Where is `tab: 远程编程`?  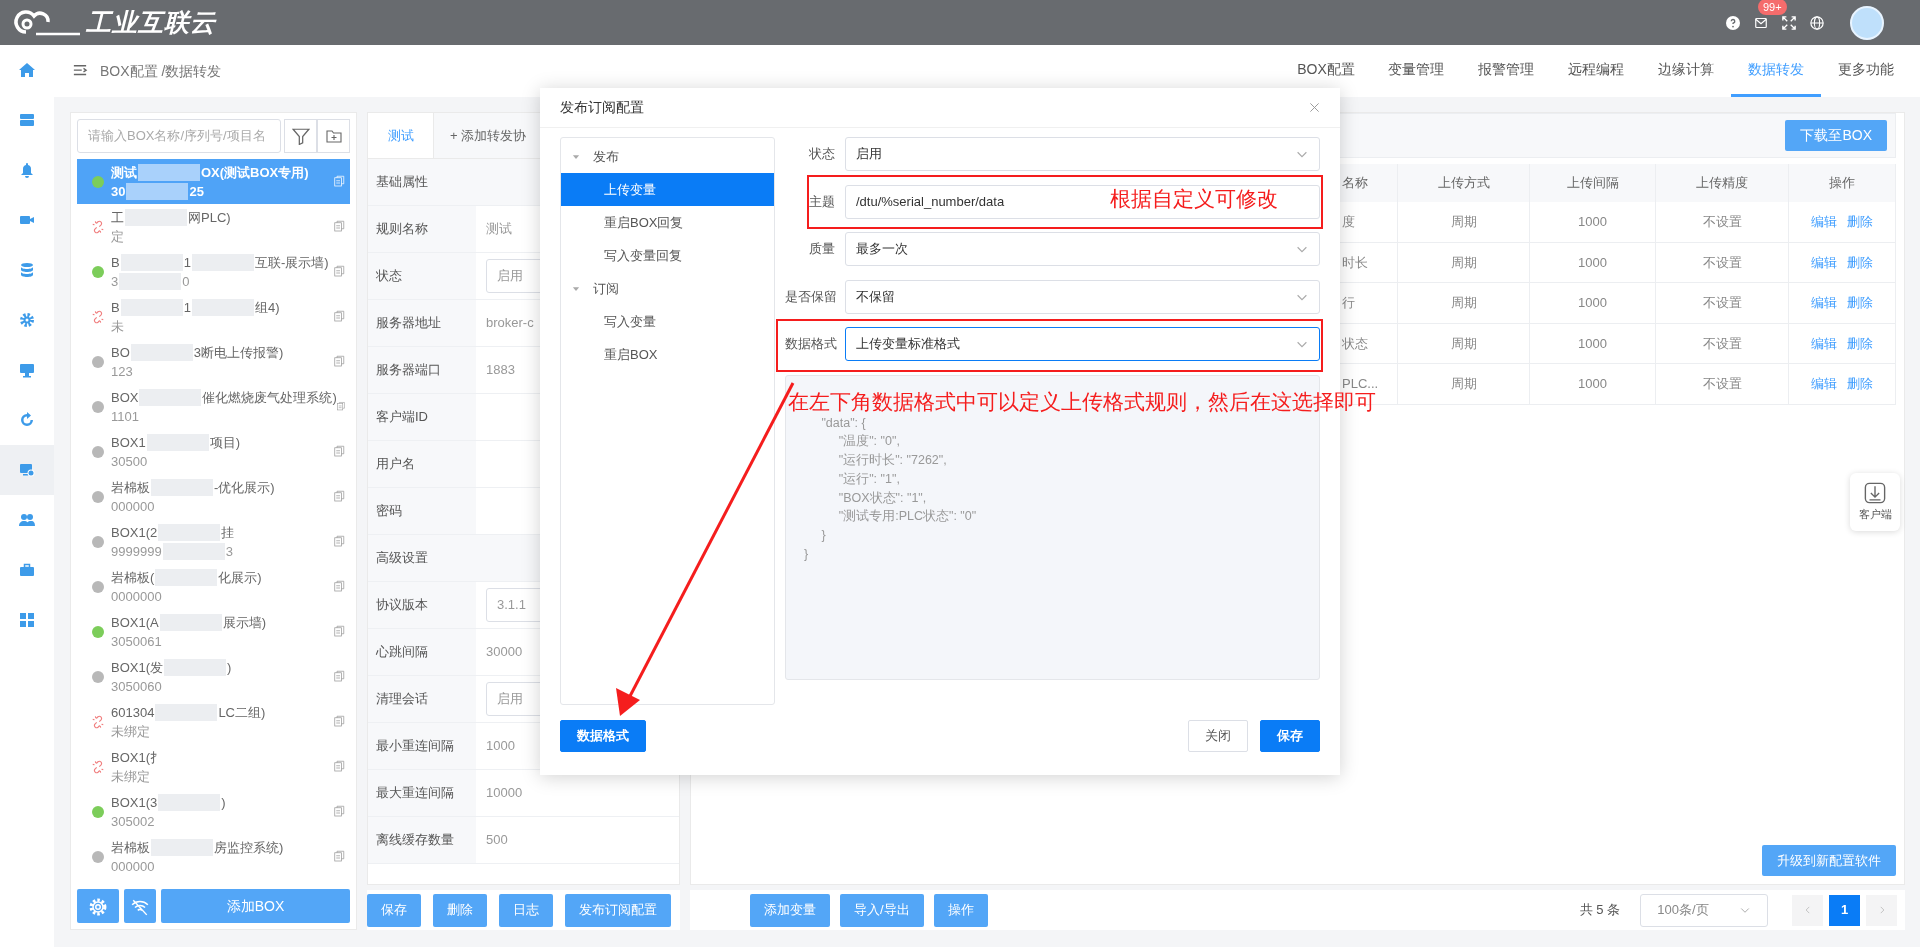 tab: 远程编程 is located at coordinates (1596, 71).